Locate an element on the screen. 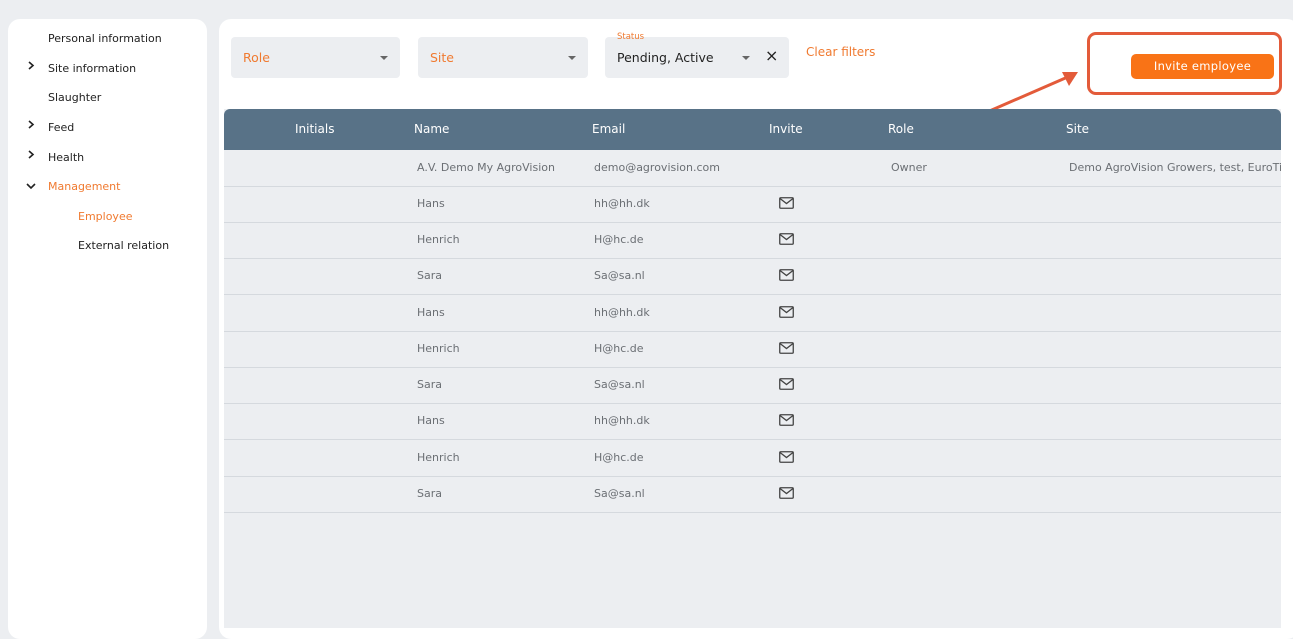 The image size is (1293, 639). column-header-initials: Initials is located at coordinates (314, 129).